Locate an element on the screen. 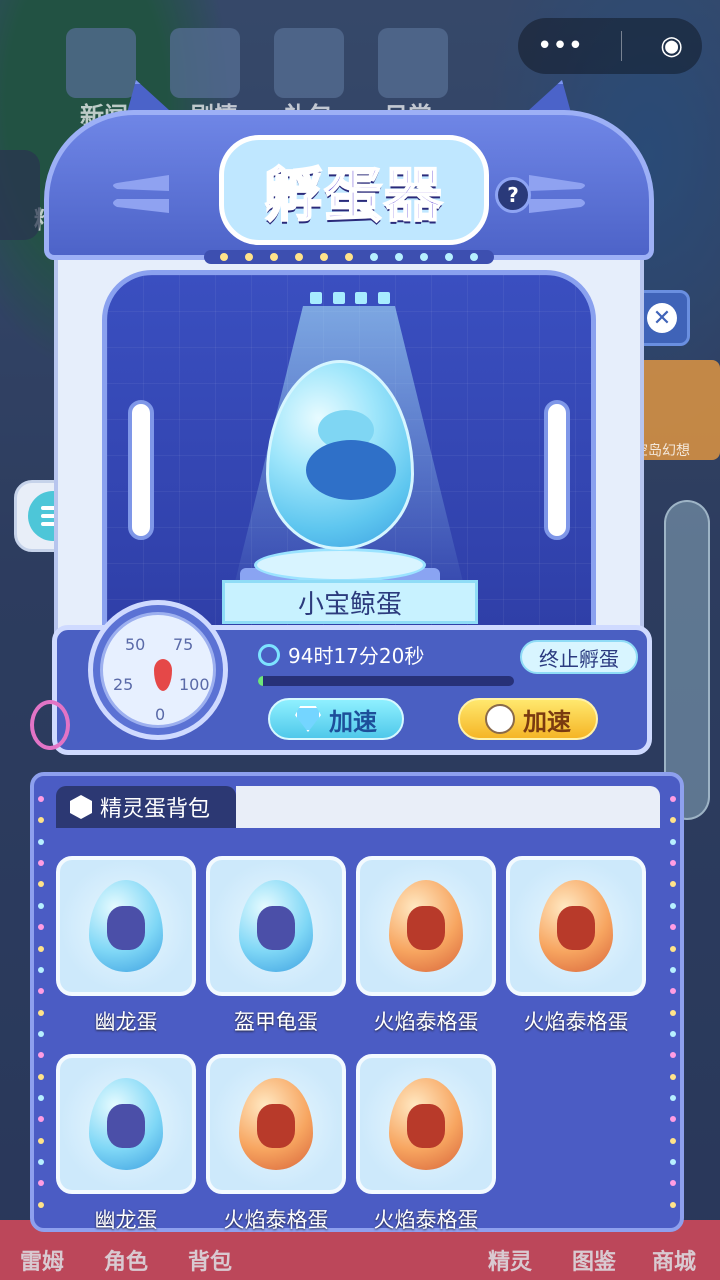  left-whisker-decoration is located at coordinates (141, 194).